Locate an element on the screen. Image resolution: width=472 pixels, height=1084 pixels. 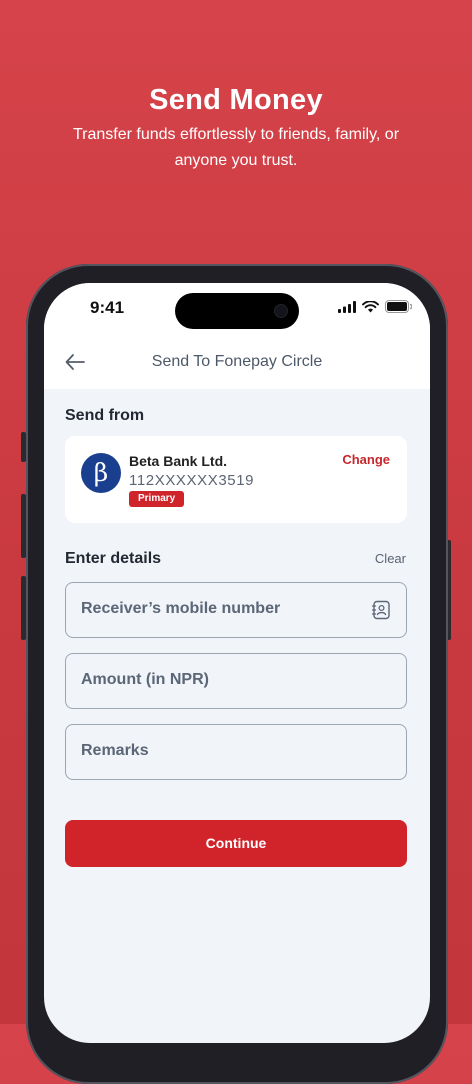
clear-button: Clear is located at coordinates (390, 558).